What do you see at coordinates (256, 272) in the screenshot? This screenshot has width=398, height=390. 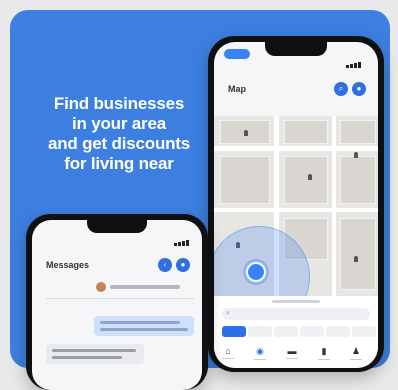 I see `user-location-dot` at bounding box center [256, 272].